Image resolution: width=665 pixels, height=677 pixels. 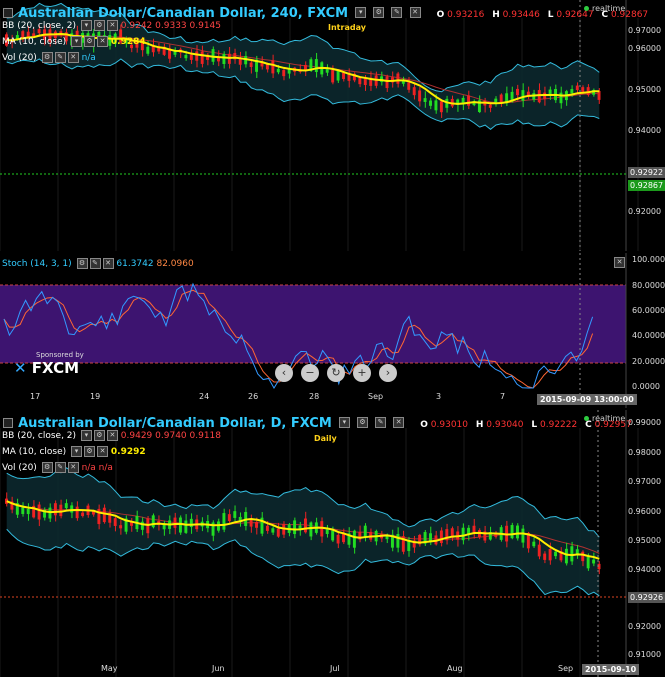 I want to click on stoch-indicator: Stoch (14, 3, 1) ⚙ ✎ ✕ 61.3742 82.0960, so click(x=98, y=263).